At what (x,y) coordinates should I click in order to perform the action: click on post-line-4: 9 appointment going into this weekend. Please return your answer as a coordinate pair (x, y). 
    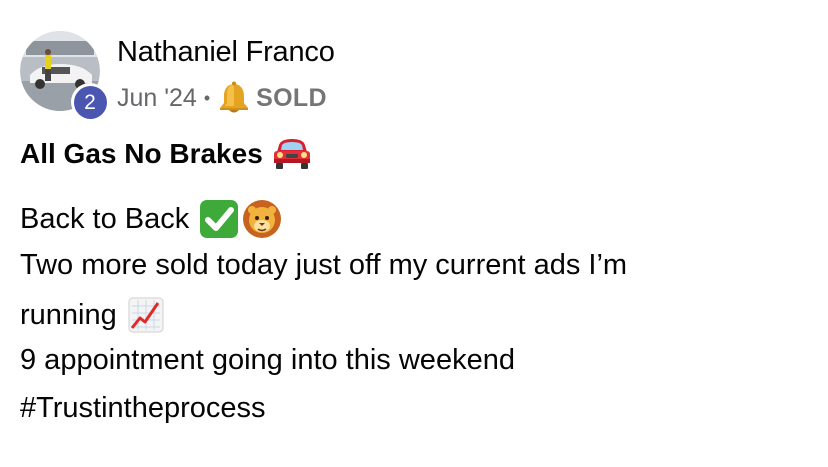
    Looking at the image, I should click on (267, 360).